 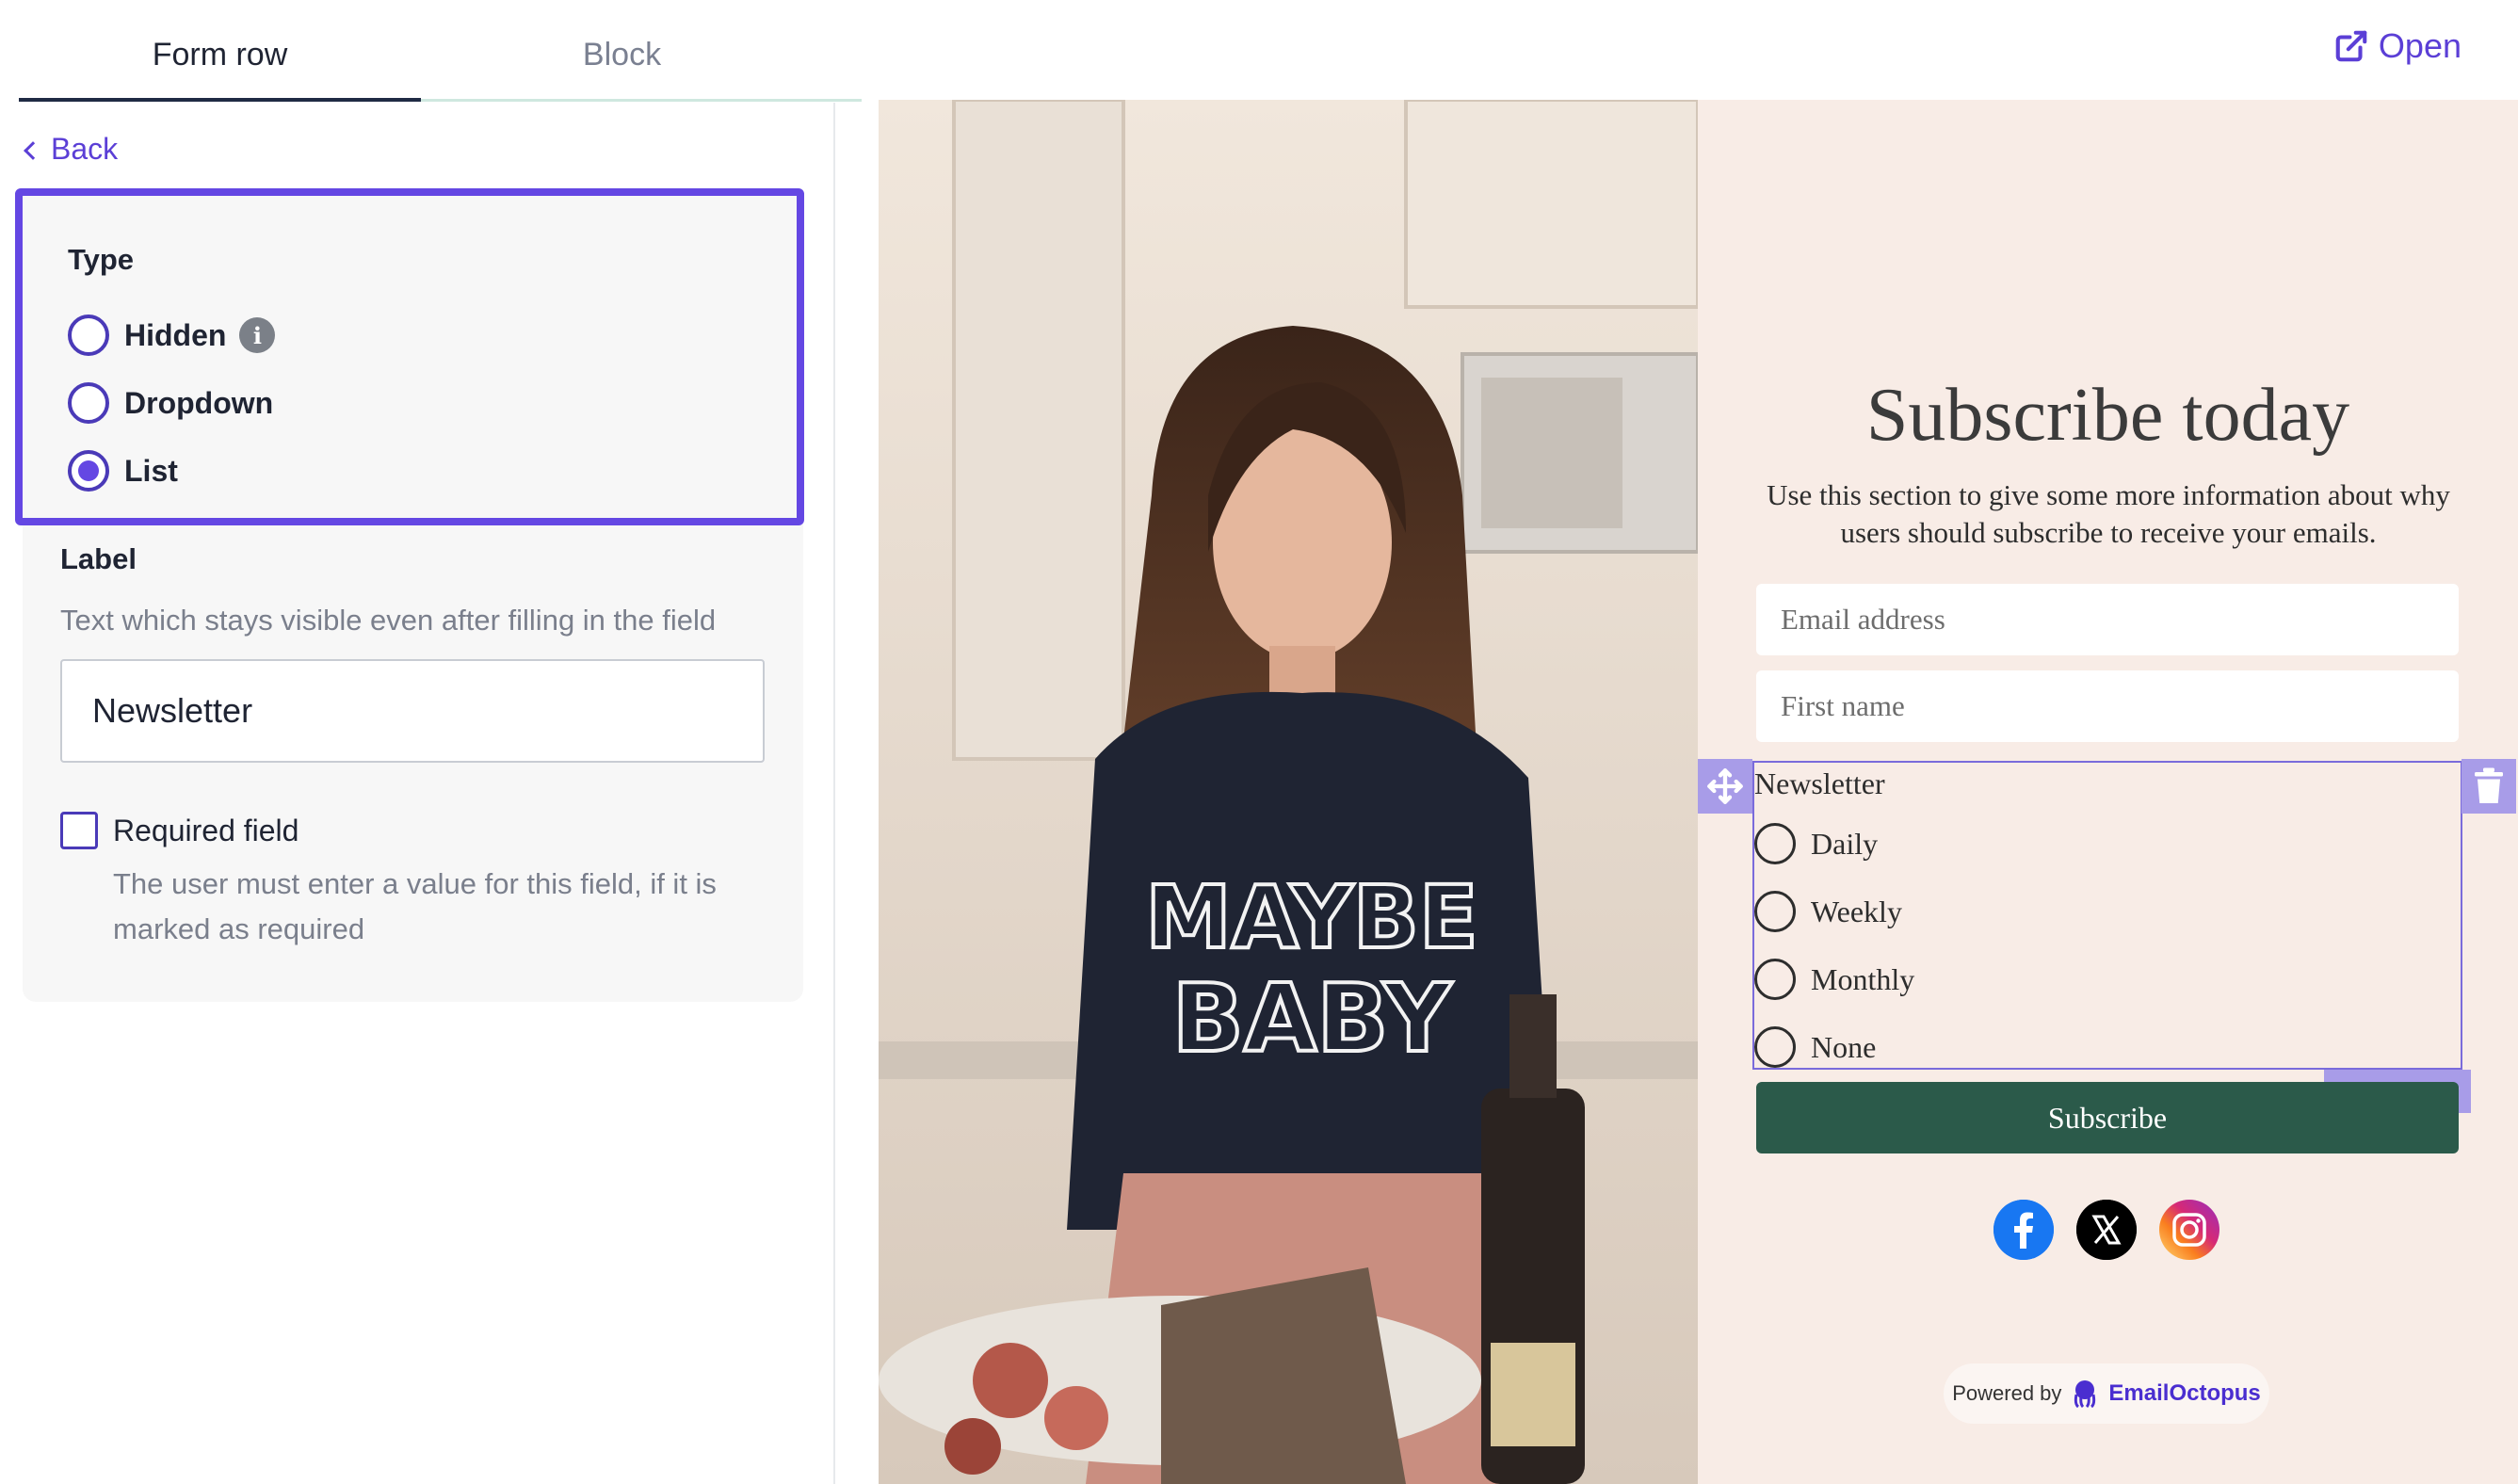 I want to click on open-link: Open, so click(x=2397, y=46).